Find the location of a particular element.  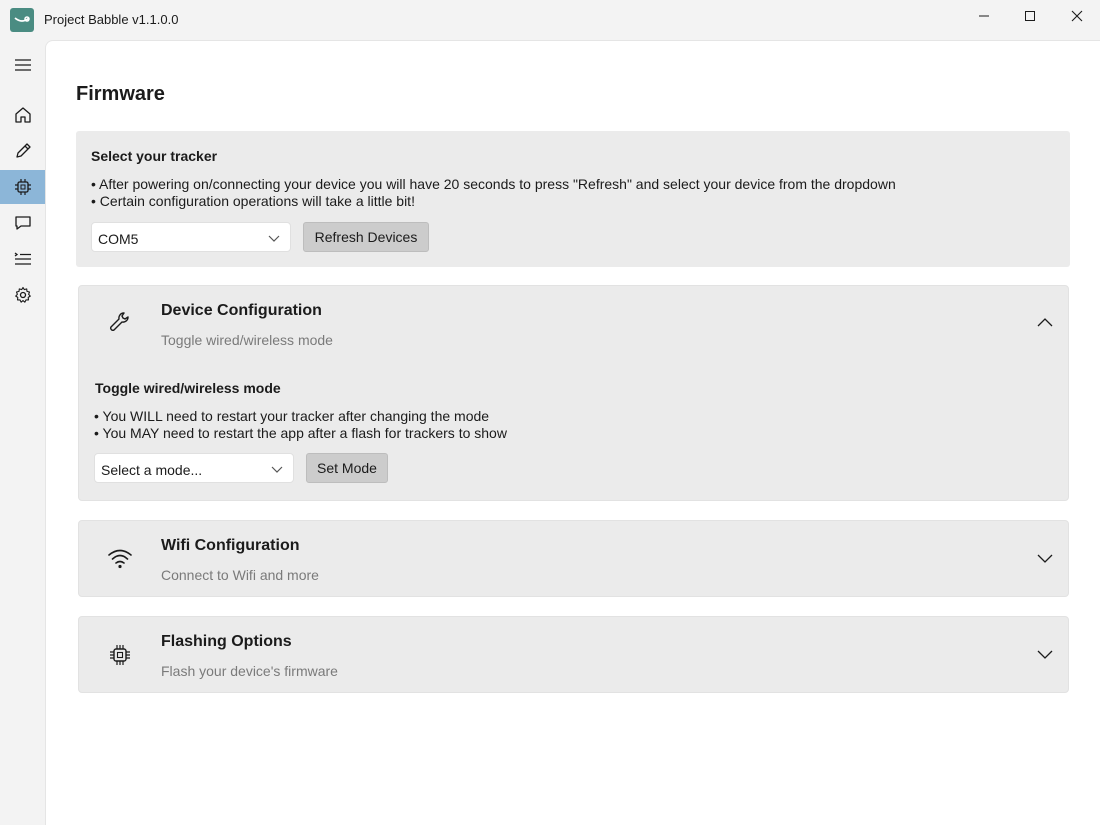

hamburger-menu-icon is located at coordinates (22, 65).